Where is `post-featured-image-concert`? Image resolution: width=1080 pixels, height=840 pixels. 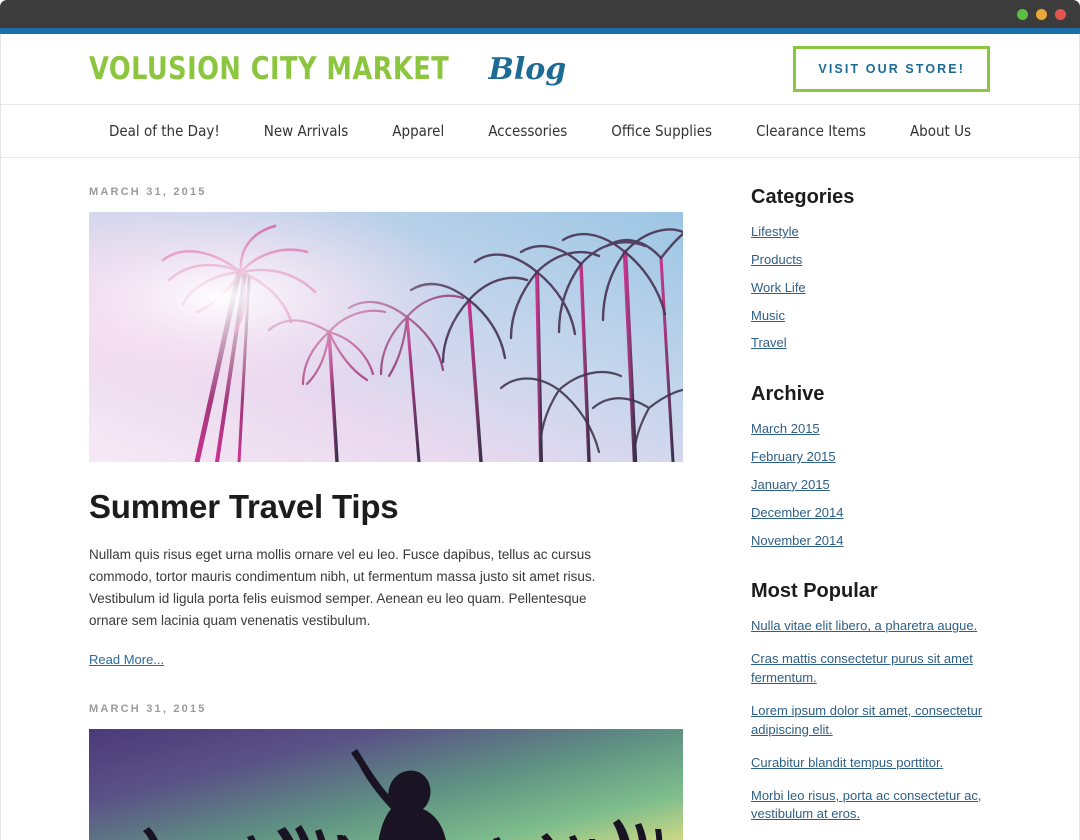 post-featured-image-concert is located at coordinates (386, 784).